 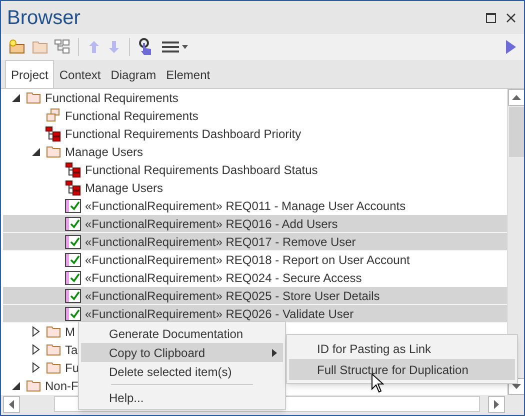 I want to click on tree-item-label: Non-F, so click(x=62, y=386).